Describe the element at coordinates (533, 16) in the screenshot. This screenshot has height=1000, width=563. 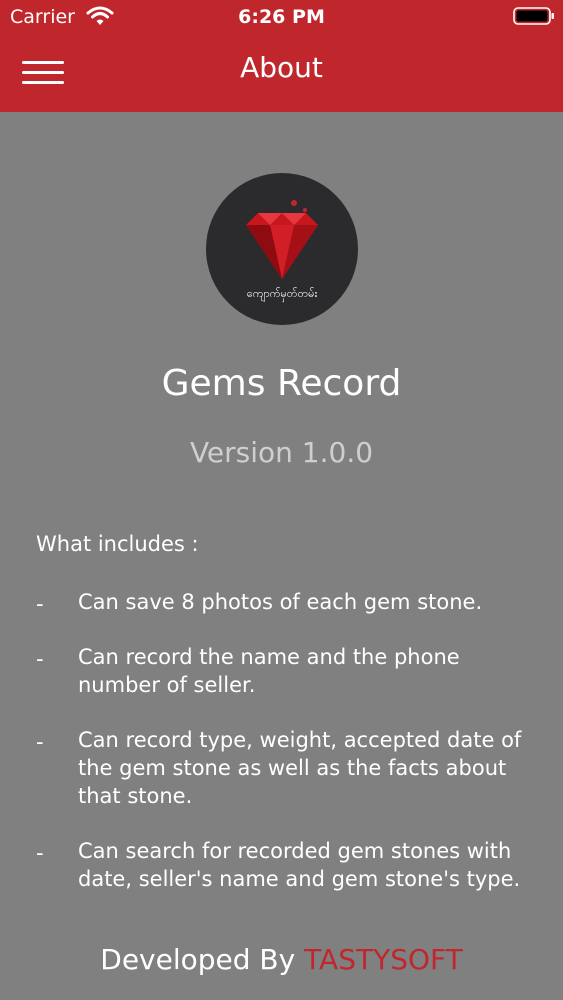
I see `battery-icon` at that location.